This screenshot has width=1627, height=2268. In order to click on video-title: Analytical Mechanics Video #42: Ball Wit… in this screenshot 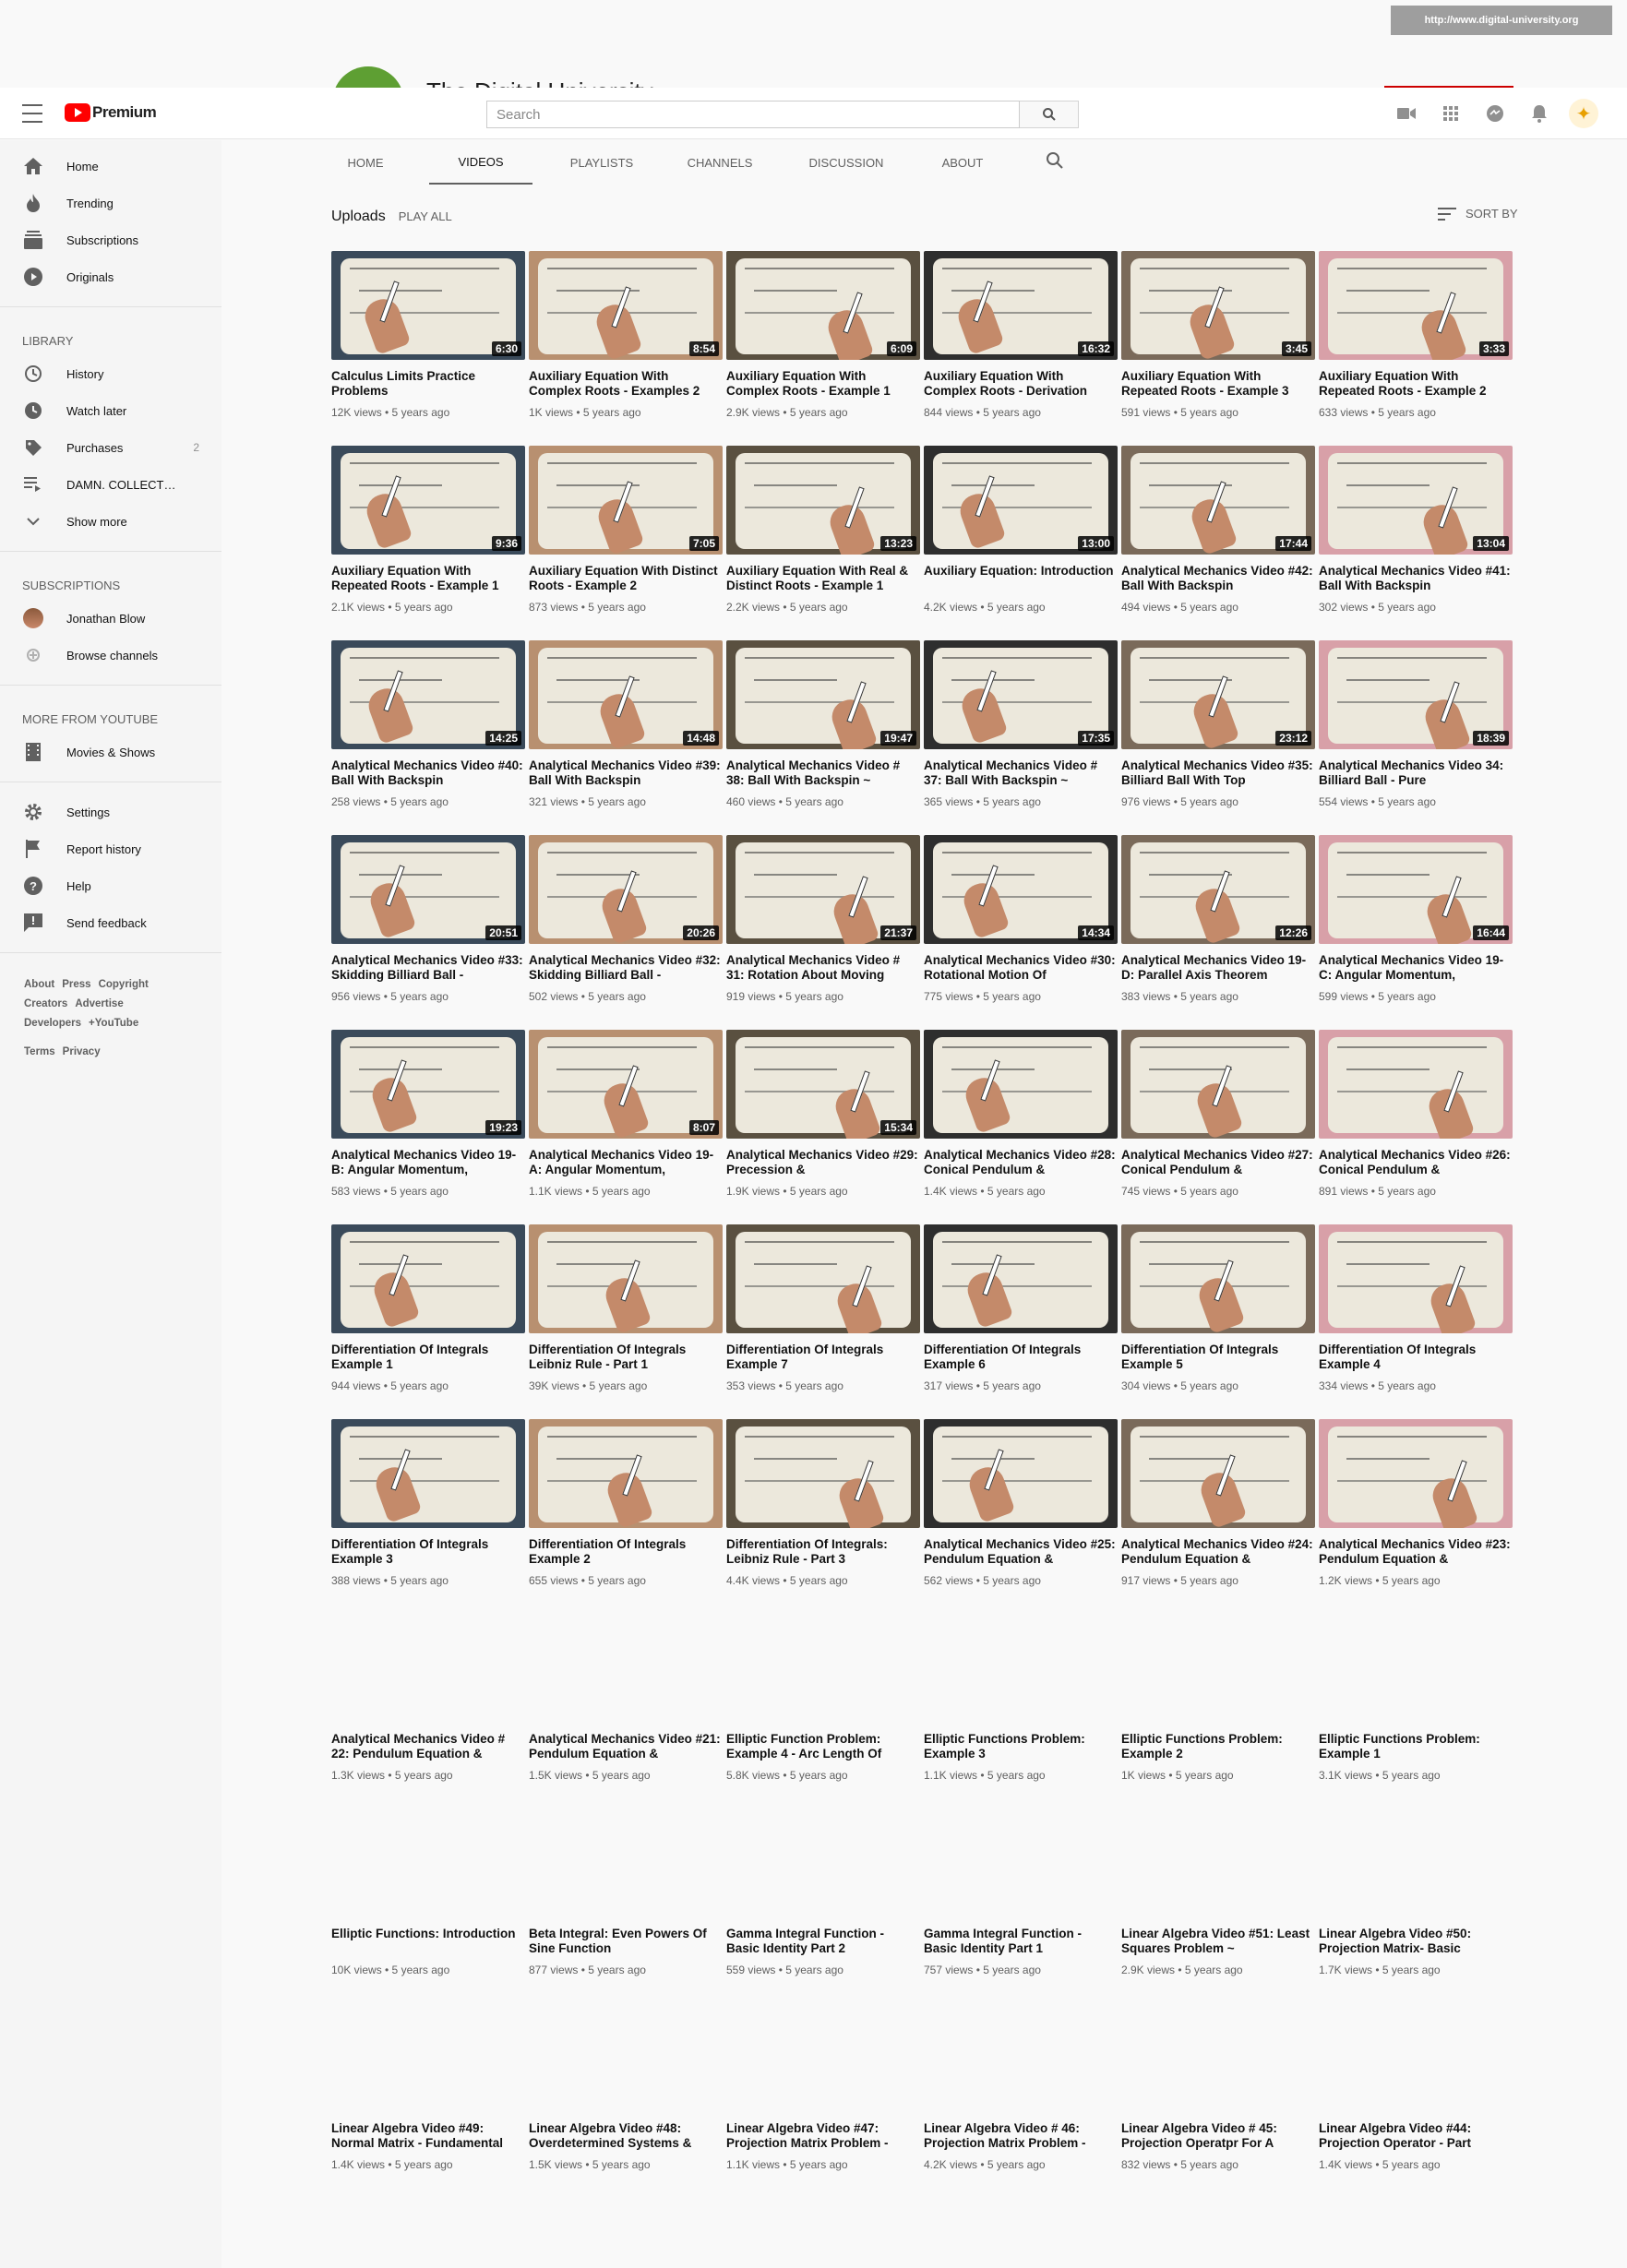, I will do `click(1218, 578)`.